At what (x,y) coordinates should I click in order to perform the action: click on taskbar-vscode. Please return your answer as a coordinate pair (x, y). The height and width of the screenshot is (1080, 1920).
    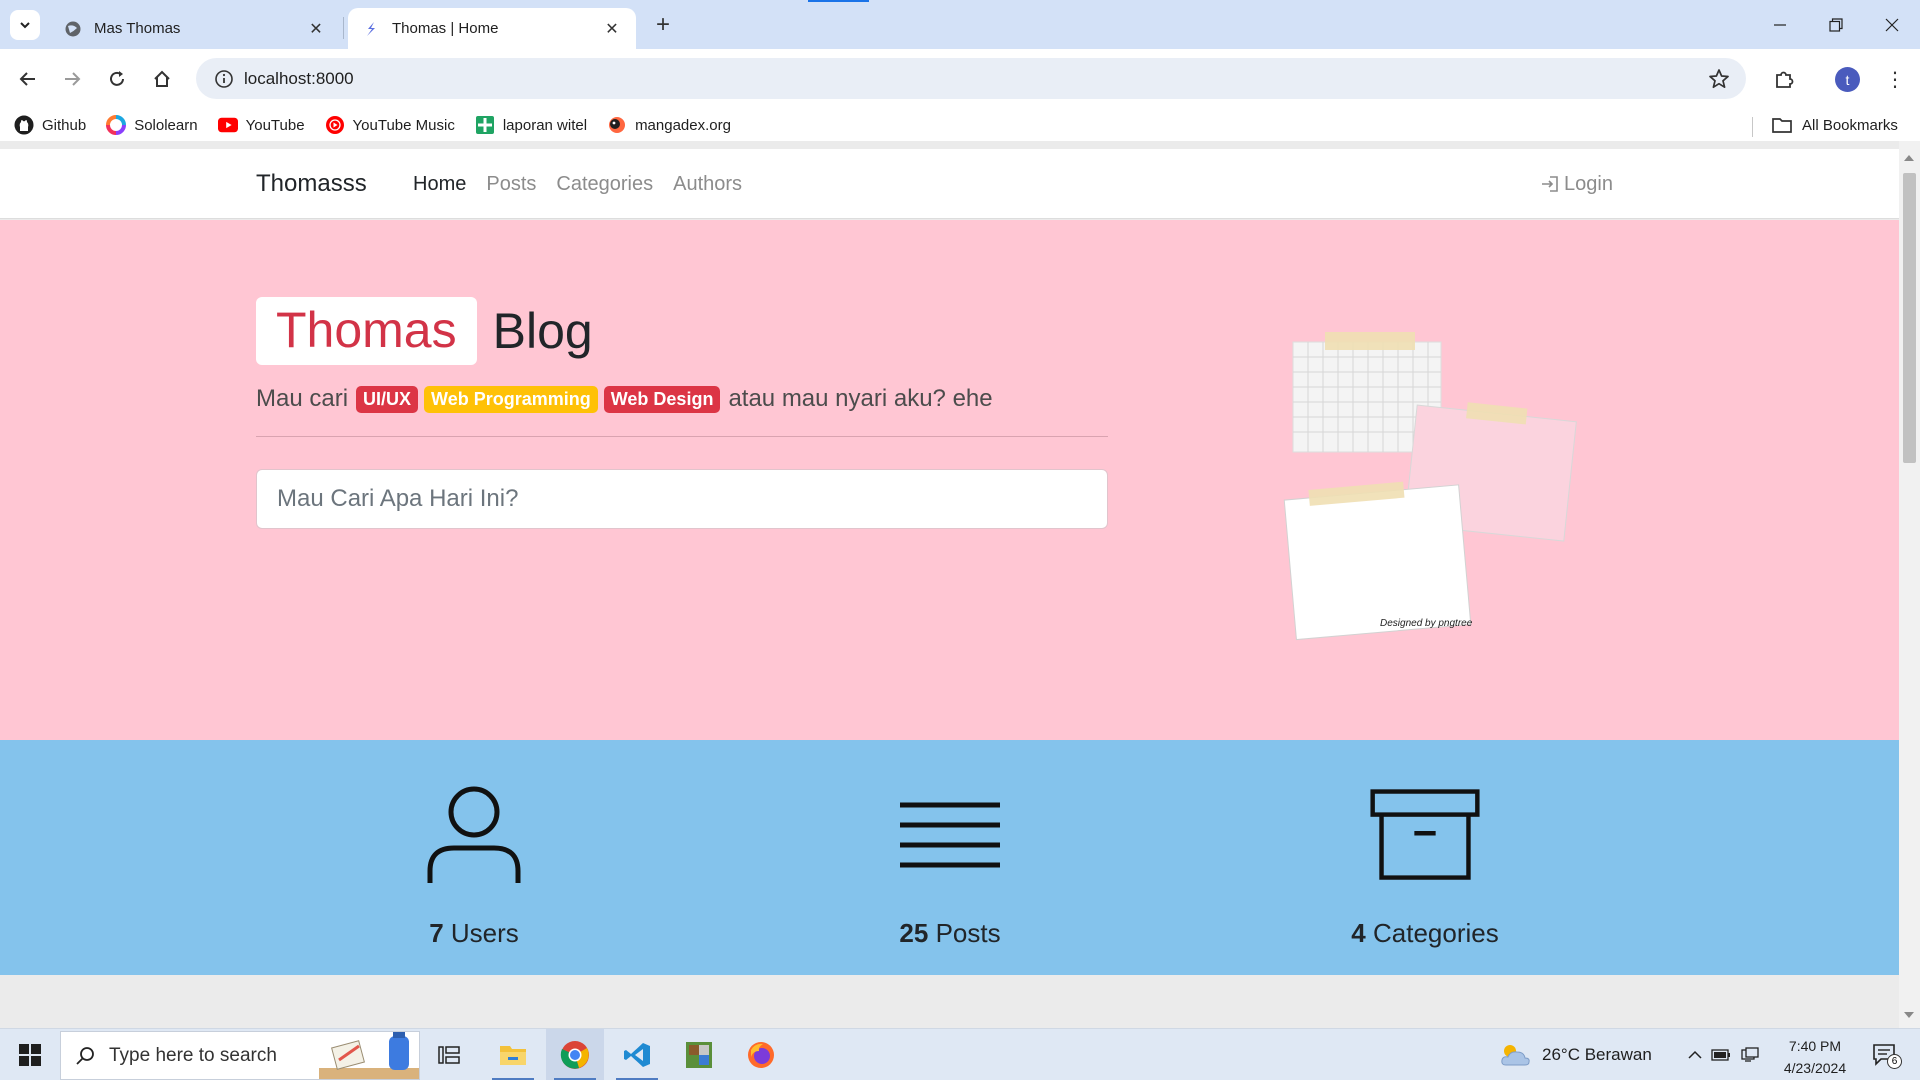
    Looking at the image, I should click on (637, 1054).